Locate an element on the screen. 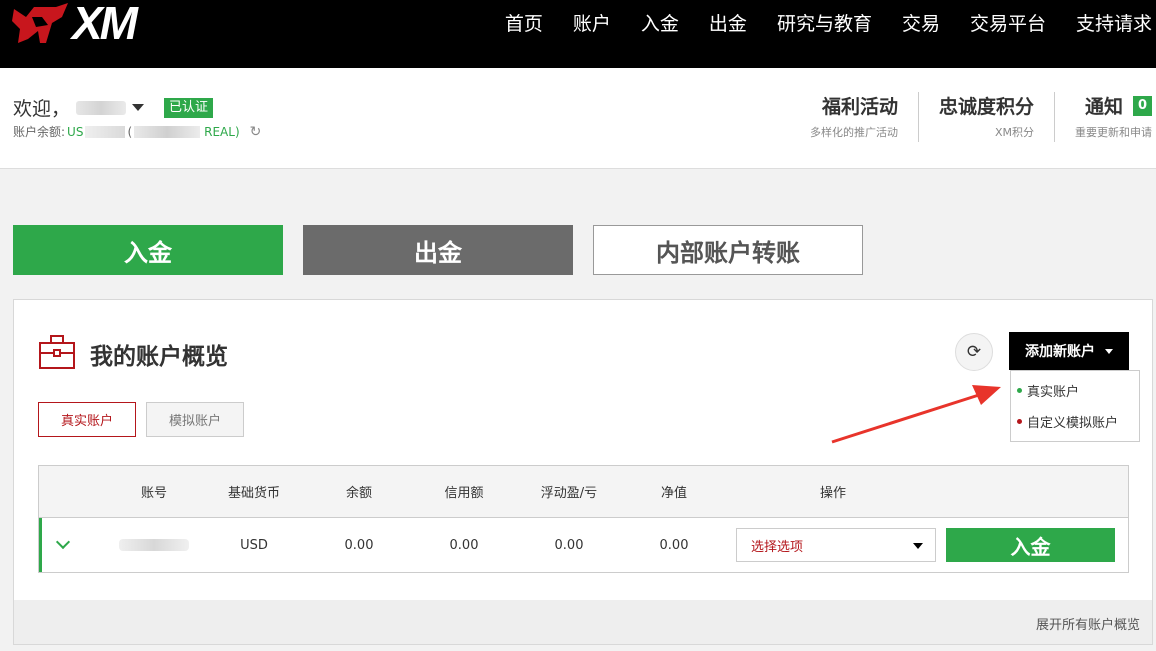  balance-label: 账户余额: is located at coordinates (39, 132).